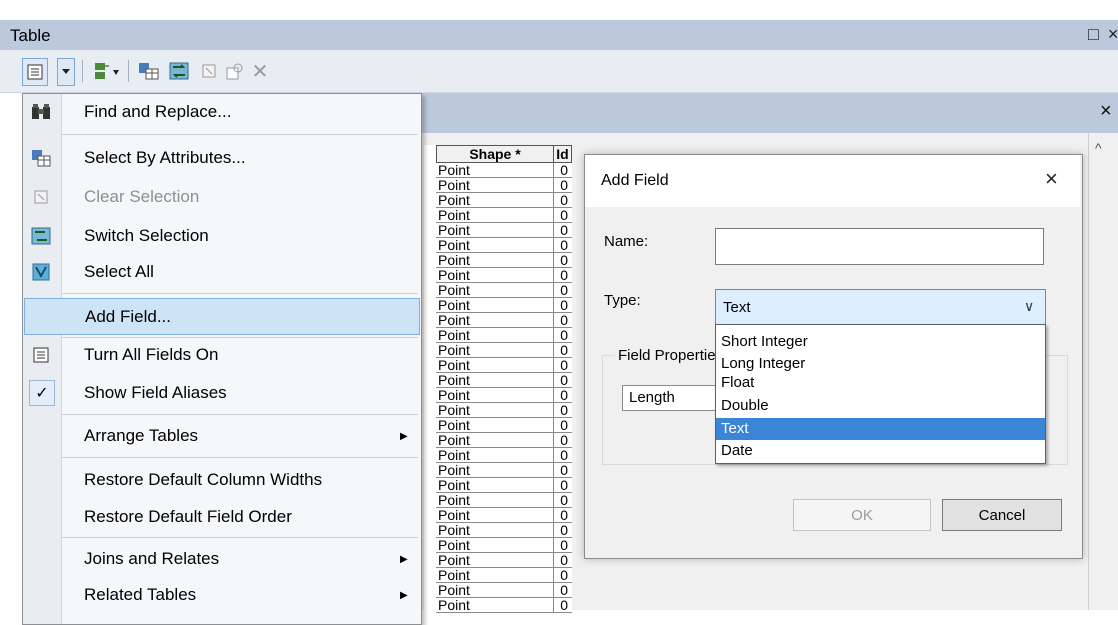 This screenshot has height=625, width=1118. I want to click on vertical-scrollbar, so click(1103, 371).